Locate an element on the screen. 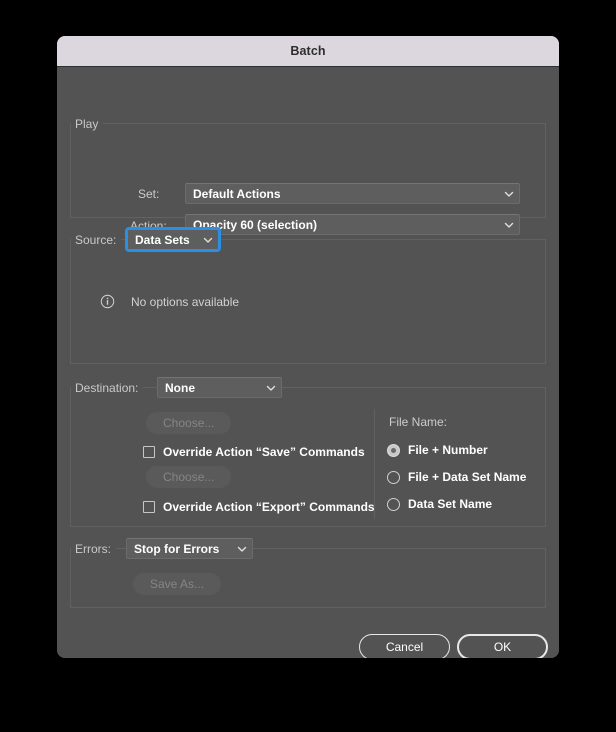  file-name-option-2-label: Data Set Name is located at coordinates (450, 504).